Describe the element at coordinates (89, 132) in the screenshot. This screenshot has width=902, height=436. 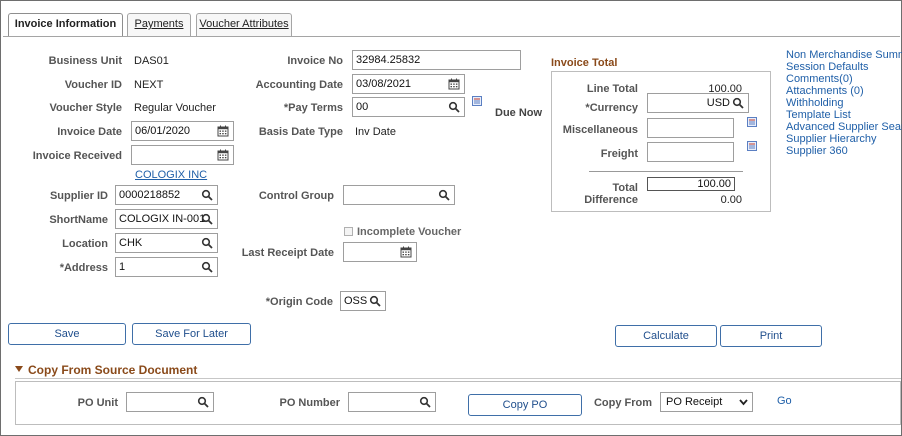
I see `invoice-date-label: Invoice Date` at that location.